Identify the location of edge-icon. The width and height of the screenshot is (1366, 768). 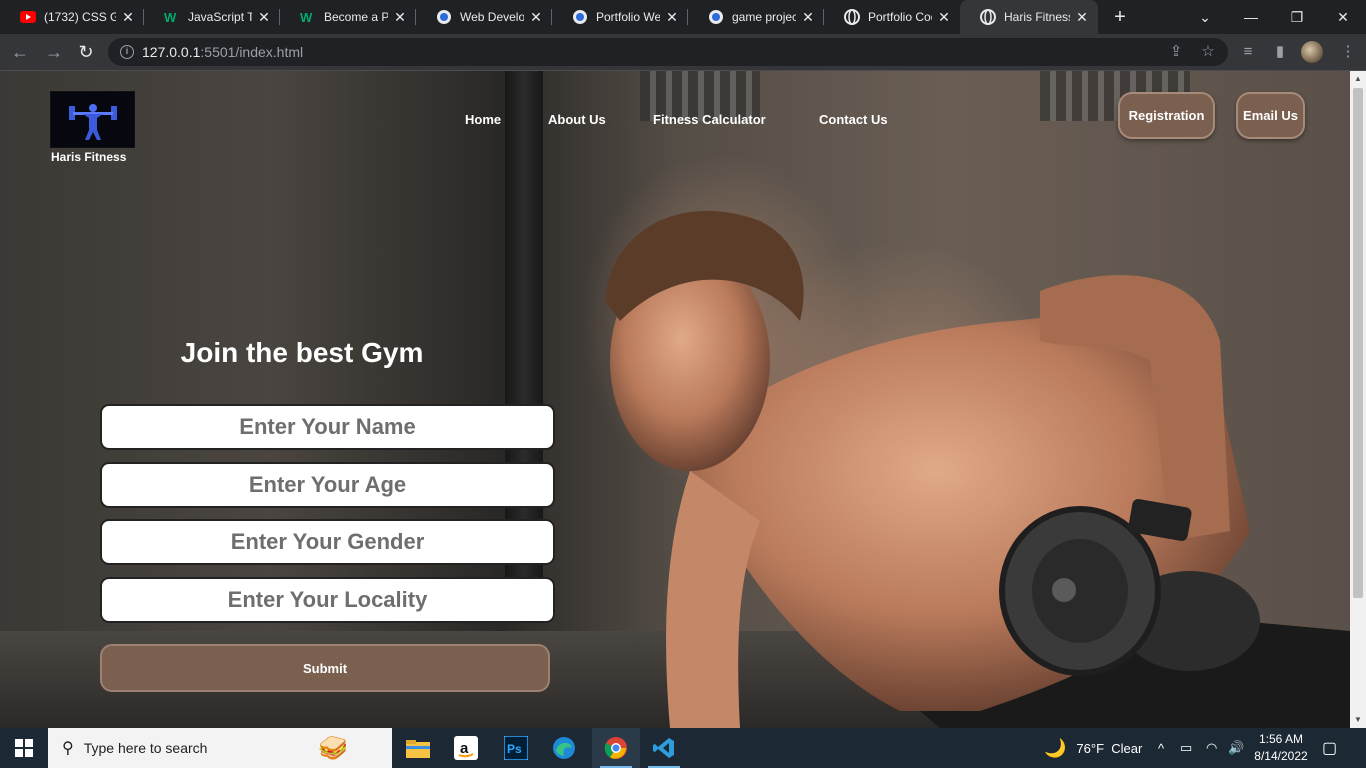
(564, 748).